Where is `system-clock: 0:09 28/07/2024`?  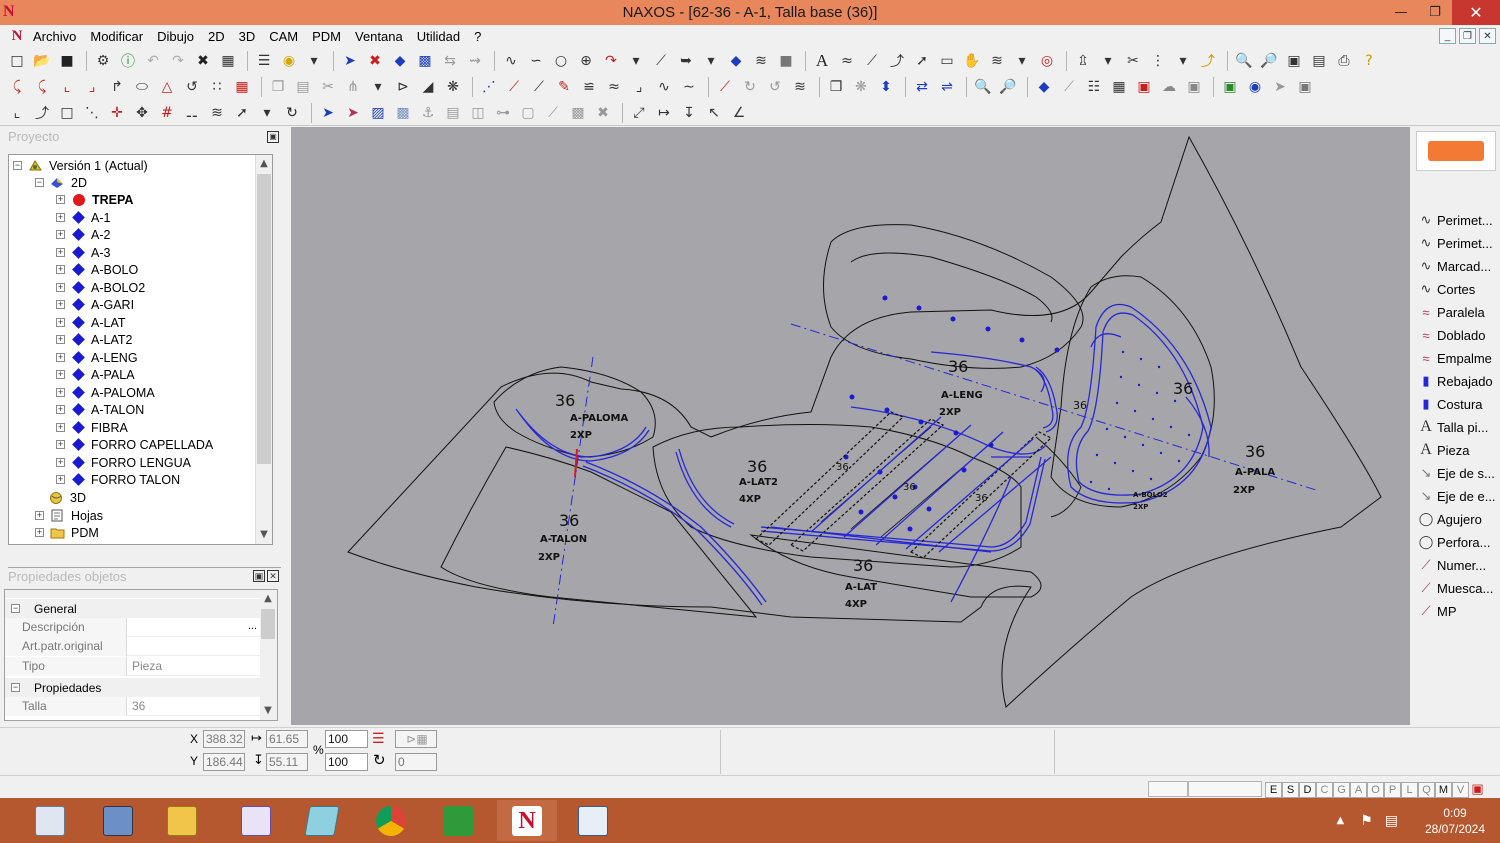
system-clock: 0:09 28/07/2024 is located at coordinates (1455, 821).